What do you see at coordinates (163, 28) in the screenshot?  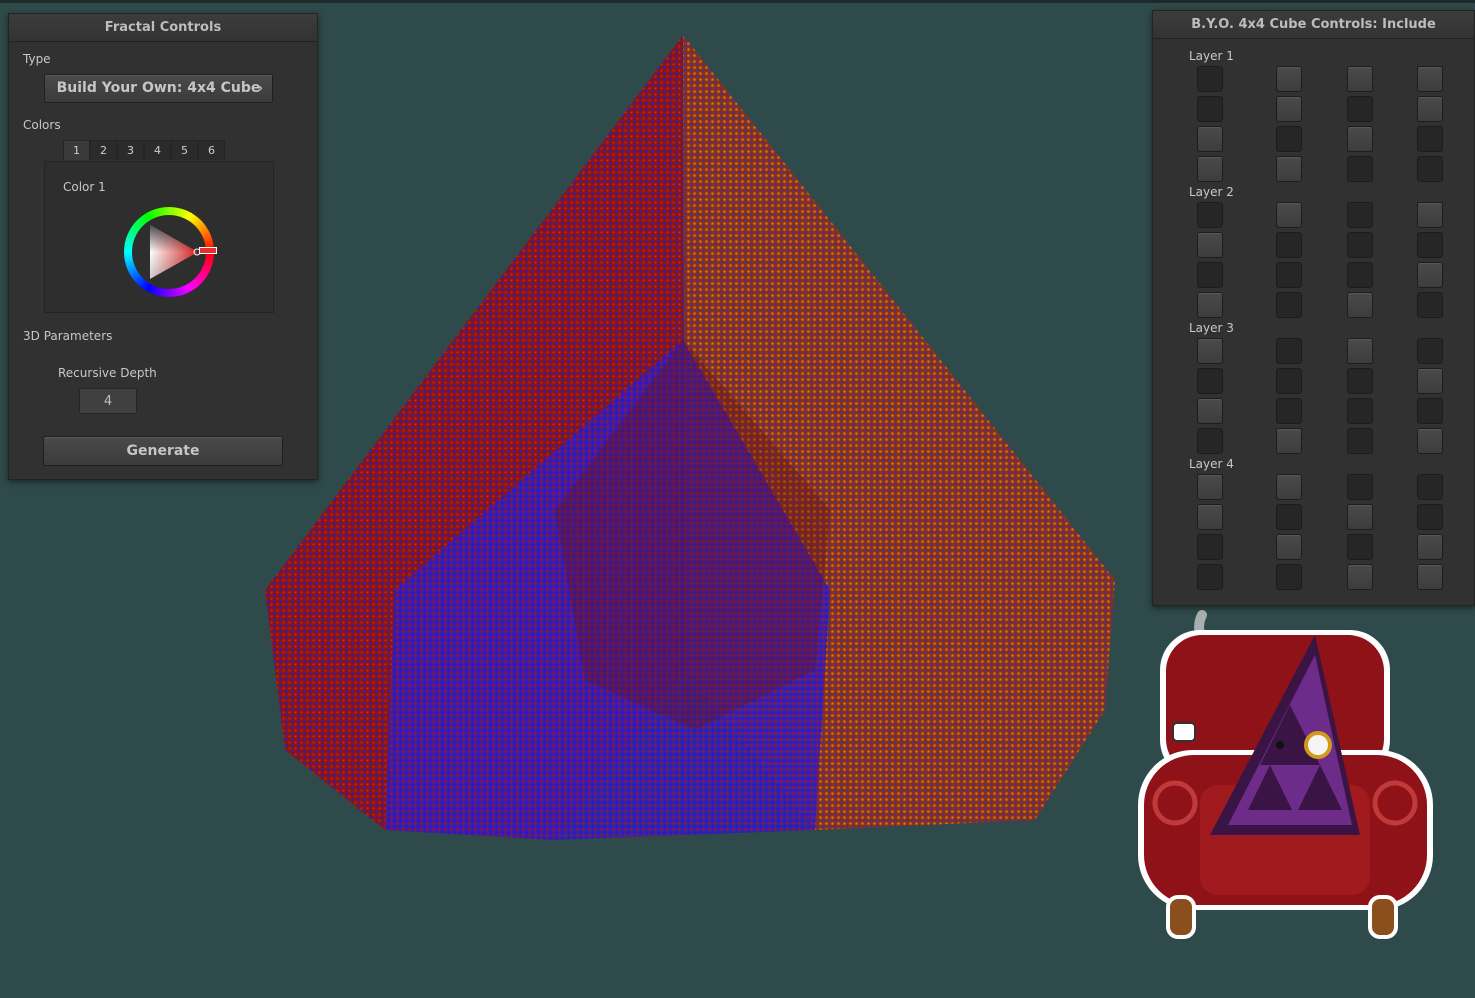 I see `fractal-controls-title: Fractal Controls` at bounding box center [163, 28].